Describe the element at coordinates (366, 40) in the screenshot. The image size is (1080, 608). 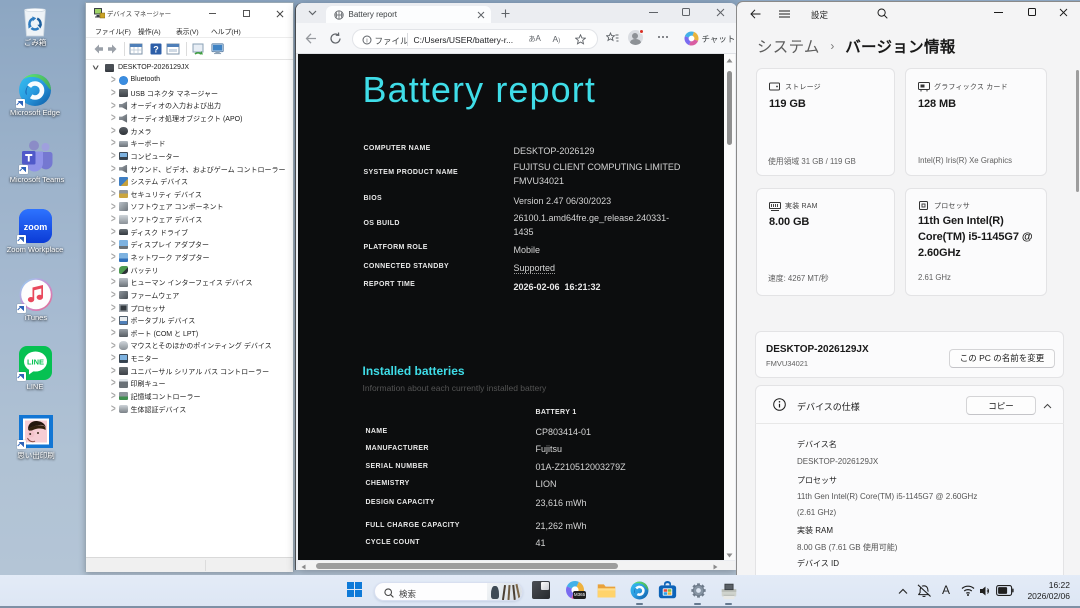
I see `svg-text: i` at that location.